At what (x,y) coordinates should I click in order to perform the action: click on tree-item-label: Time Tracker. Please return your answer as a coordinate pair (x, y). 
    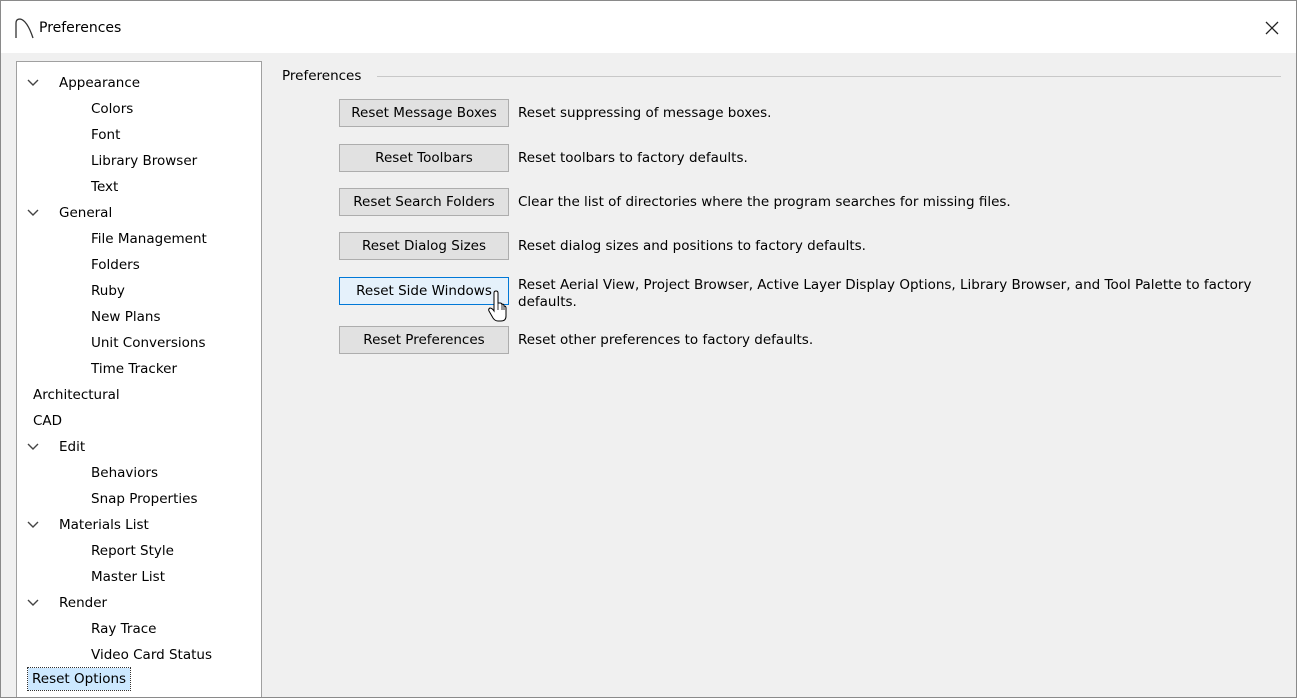
    Looking at the image, I should click on (134, 369).